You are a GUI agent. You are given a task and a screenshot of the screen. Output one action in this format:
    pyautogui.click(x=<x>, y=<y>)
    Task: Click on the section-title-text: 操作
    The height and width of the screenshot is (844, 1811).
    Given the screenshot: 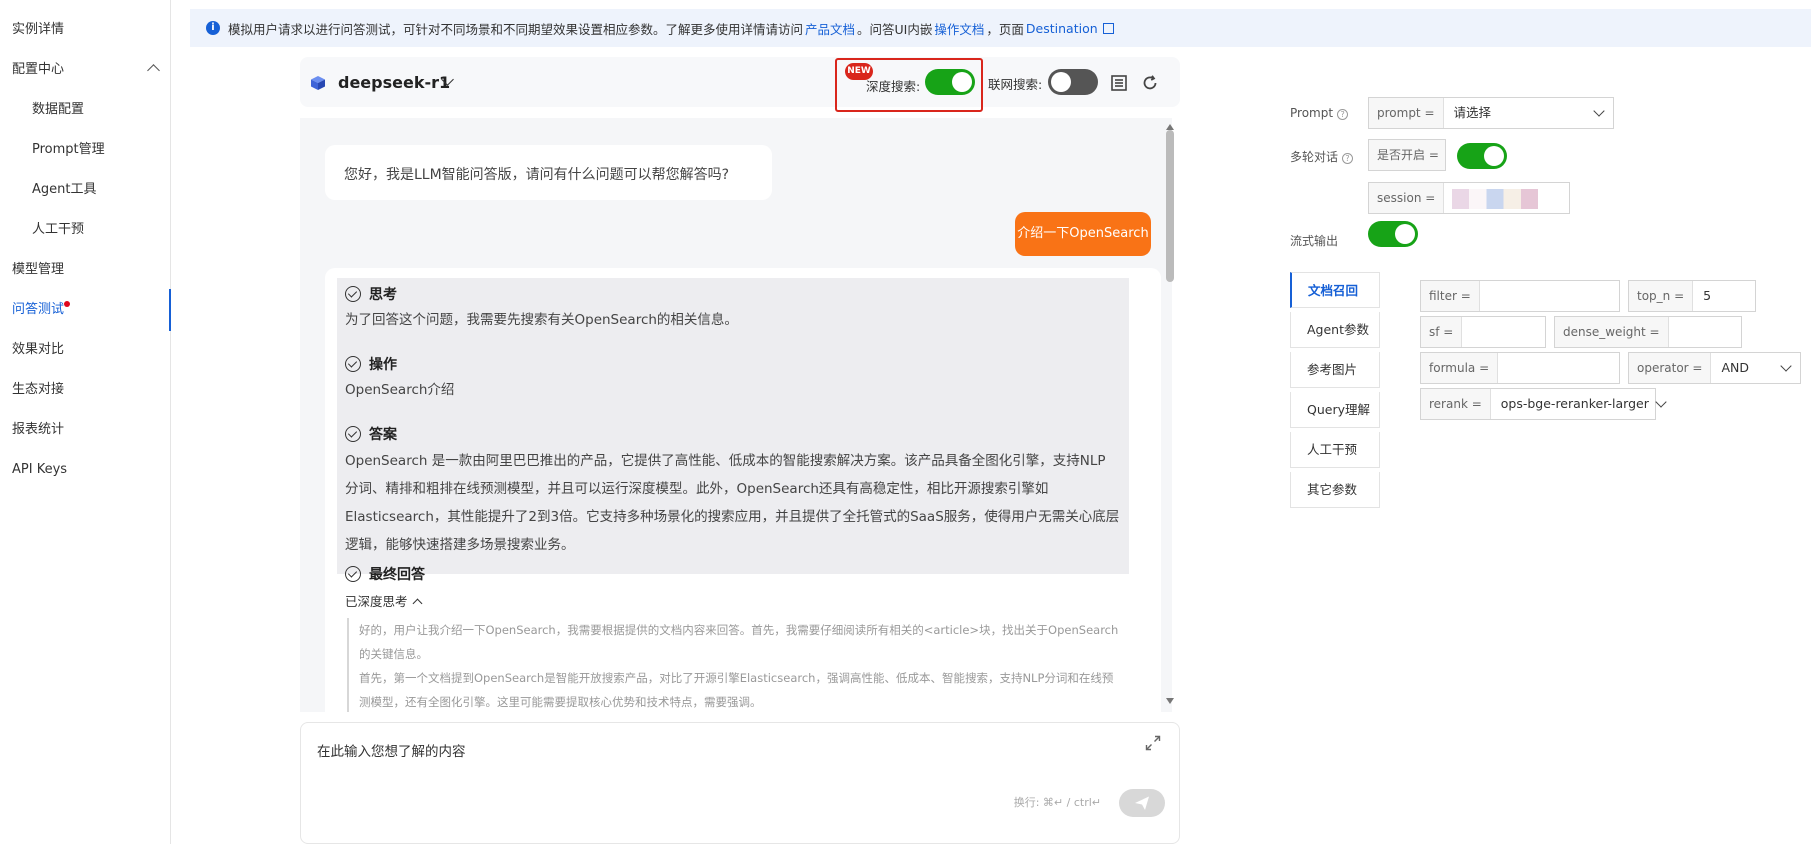 What is the action you would take?
    pyautogui.click(x=383, y=365)
    